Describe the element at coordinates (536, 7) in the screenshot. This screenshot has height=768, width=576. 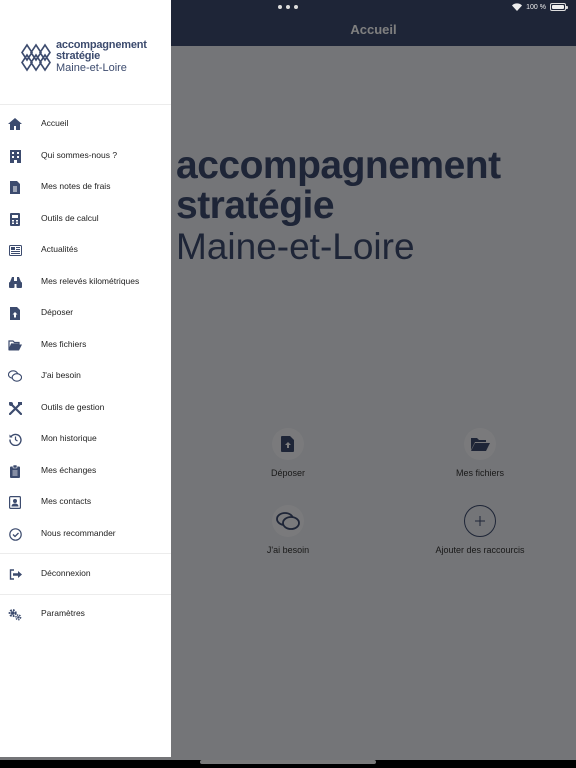
I see `battery-percentage: 100 %` at that location.